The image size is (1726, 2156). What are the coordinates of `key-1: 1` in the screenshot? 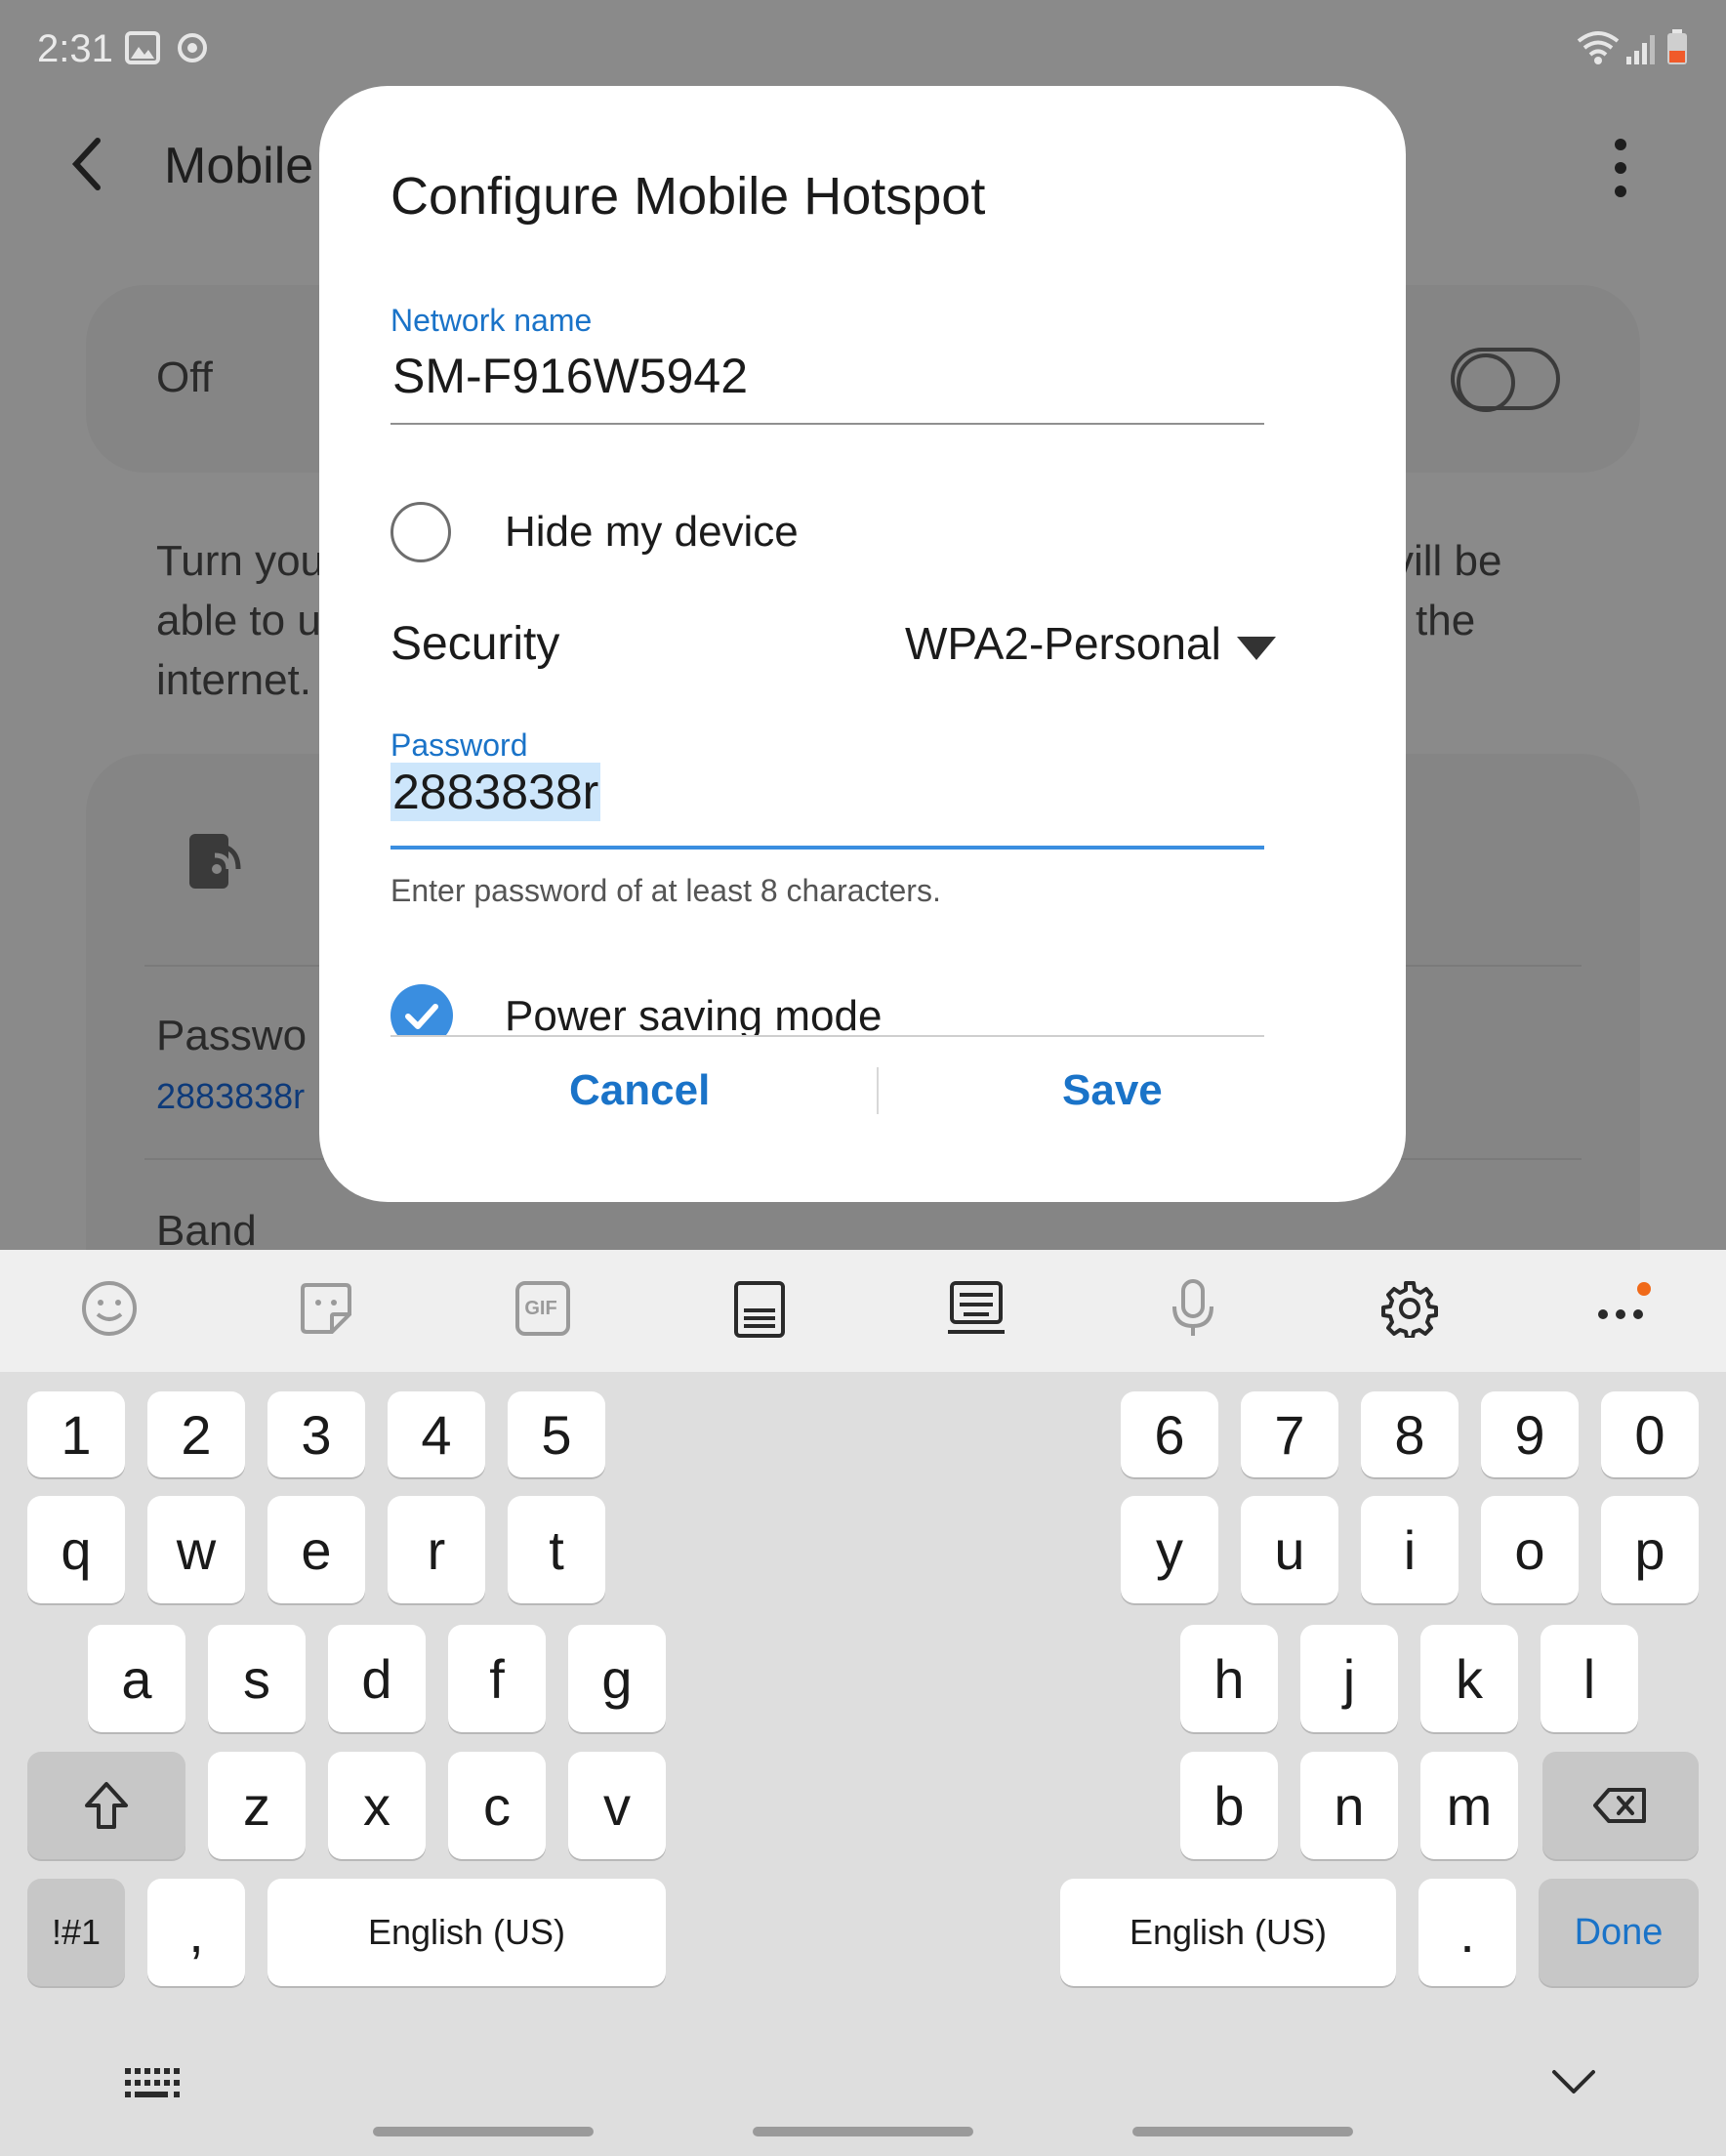 It's located at (76, 1434).